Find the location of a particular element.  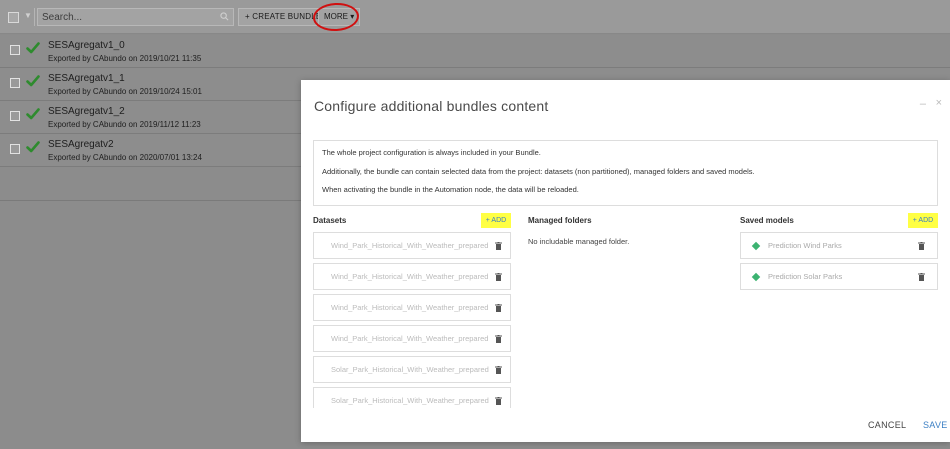

select-dropdown-caret-icon: ▼ is located at coordinates (28, 15).